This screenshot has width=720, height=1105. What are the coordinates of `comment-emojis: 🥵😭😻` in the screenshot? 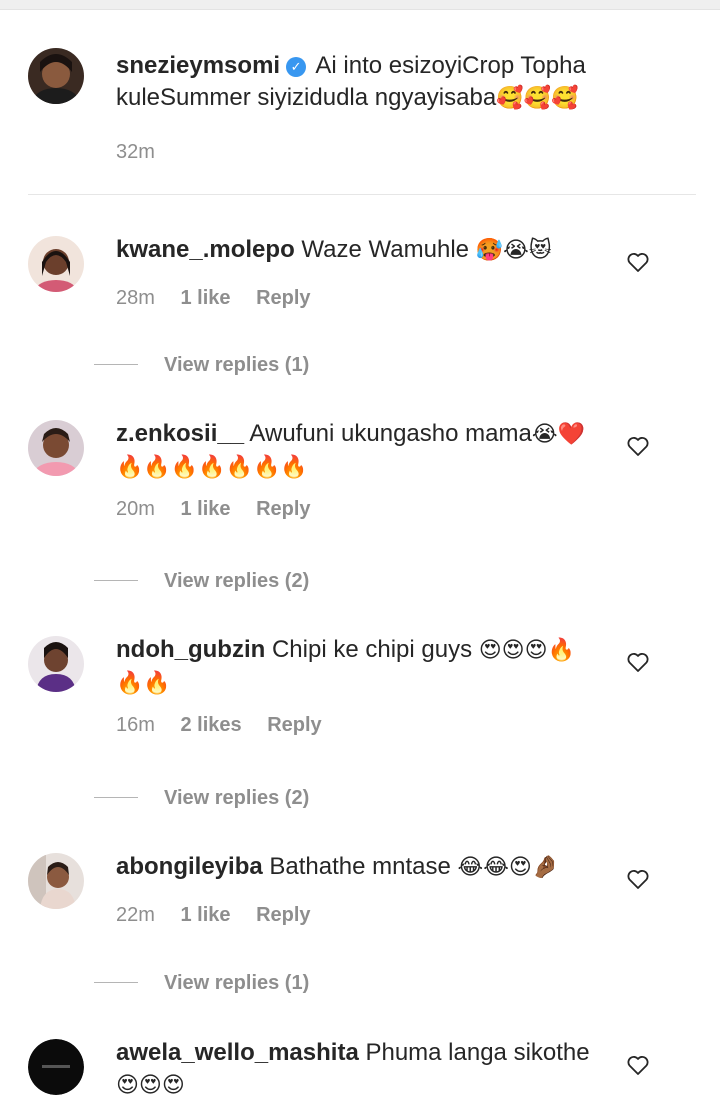 It's located at (513, 250).